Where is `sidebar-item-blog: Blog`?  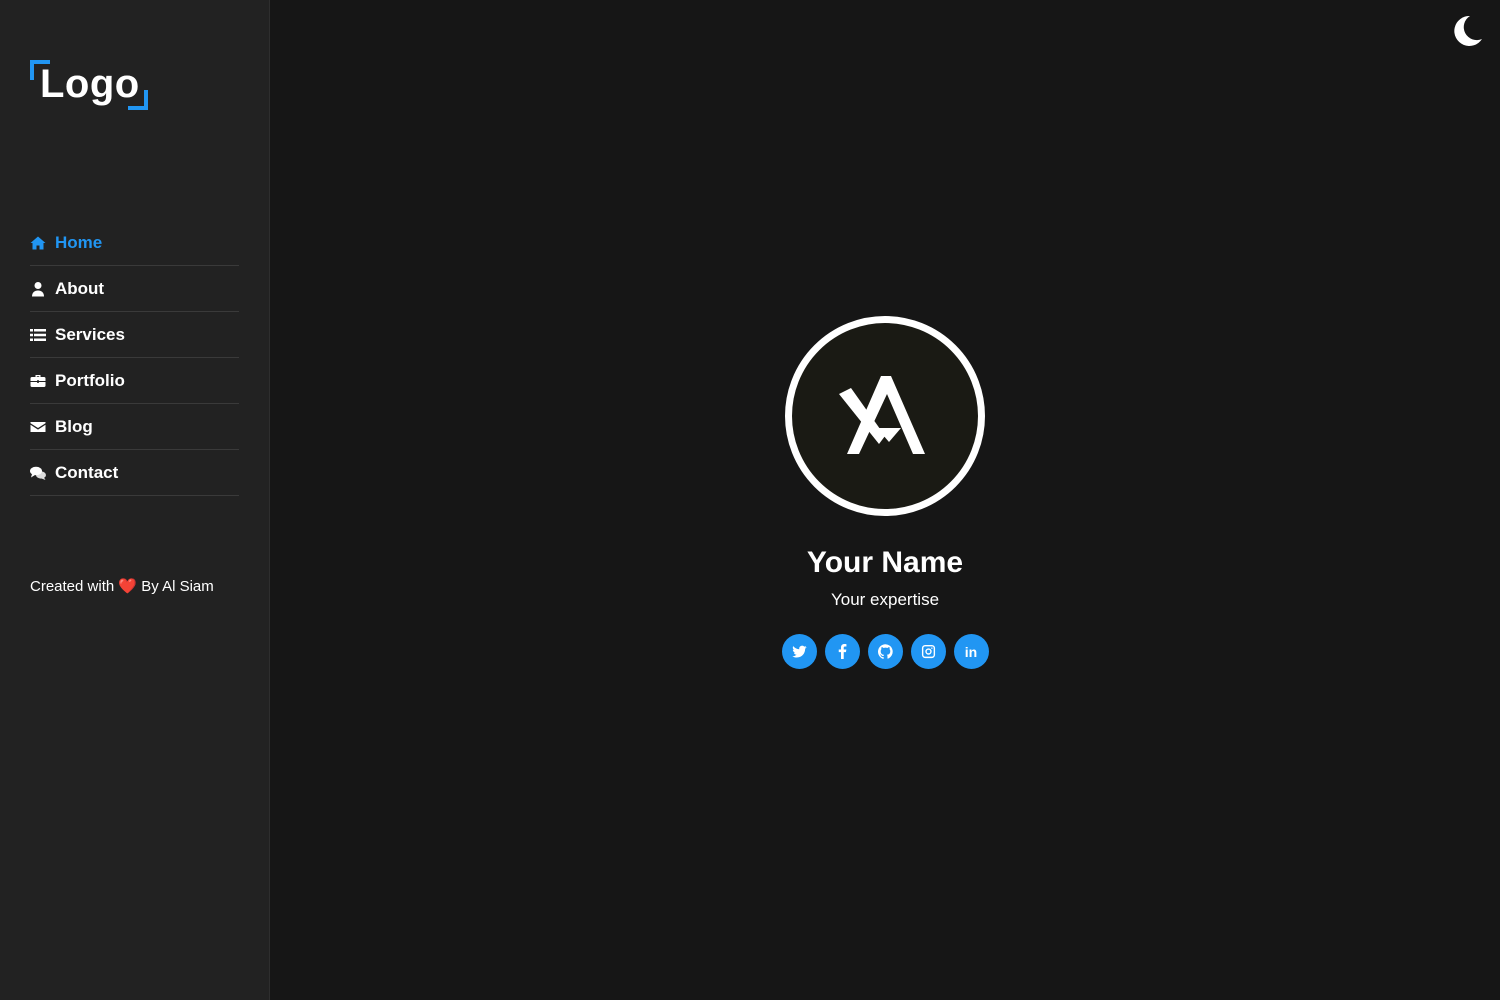
sidebar-item-blog: Blog is located at coordinates (134, 427).